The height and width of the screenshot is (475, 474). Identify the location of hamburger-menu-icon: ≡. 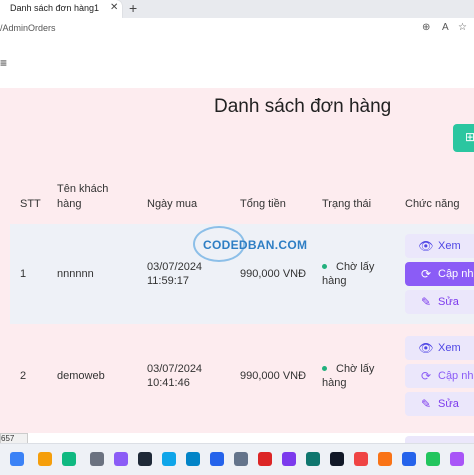
(3, 63).